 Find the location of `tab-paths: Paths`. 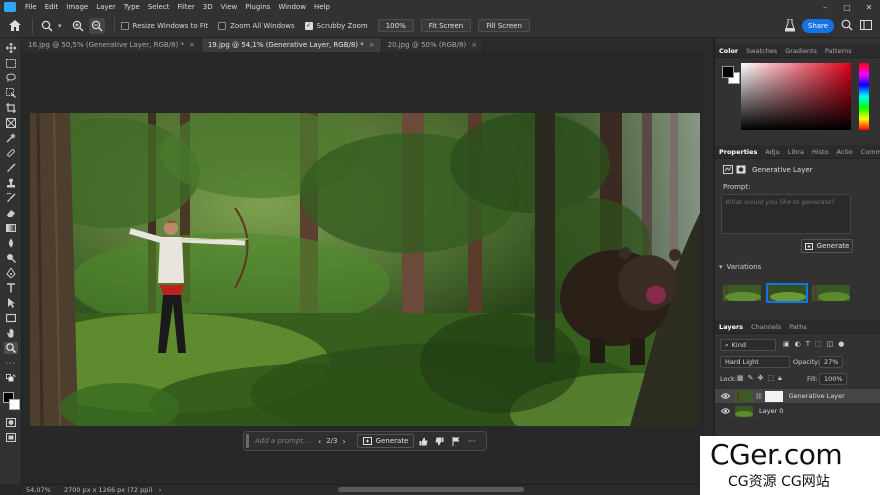

tab-paths: Paths is located at coordinates (798, 327).